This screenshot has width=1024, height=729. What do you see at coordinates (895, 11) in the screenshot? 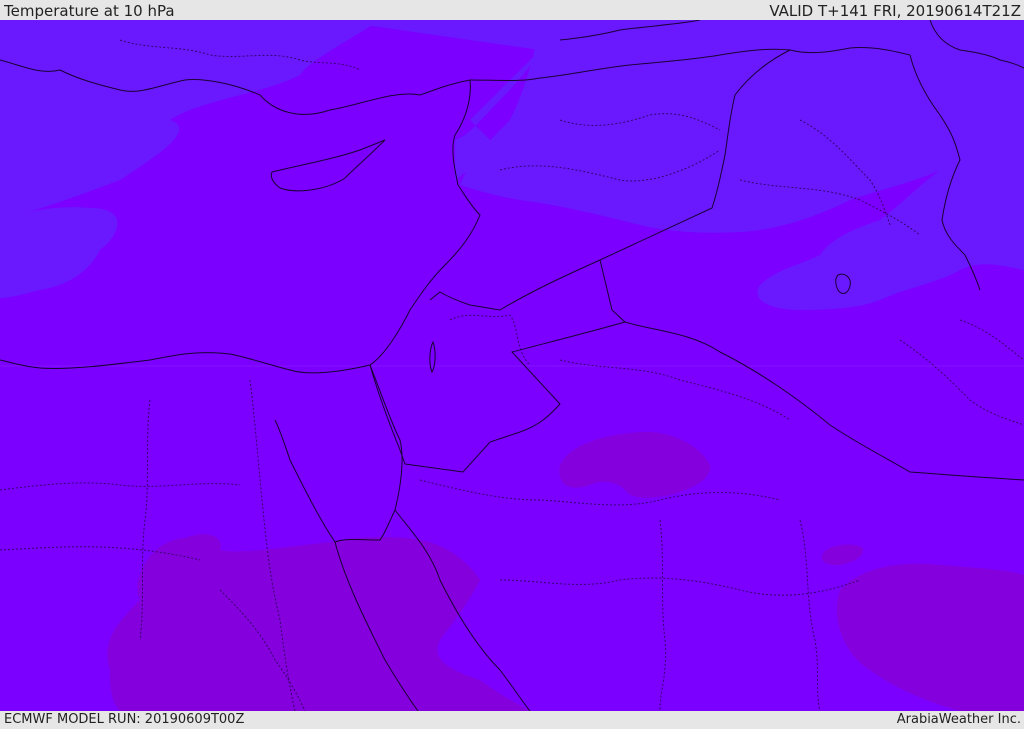
I see `valid-time: VALID T+141 FRI, 20190614T21Z` at bounding box center [895, 11].